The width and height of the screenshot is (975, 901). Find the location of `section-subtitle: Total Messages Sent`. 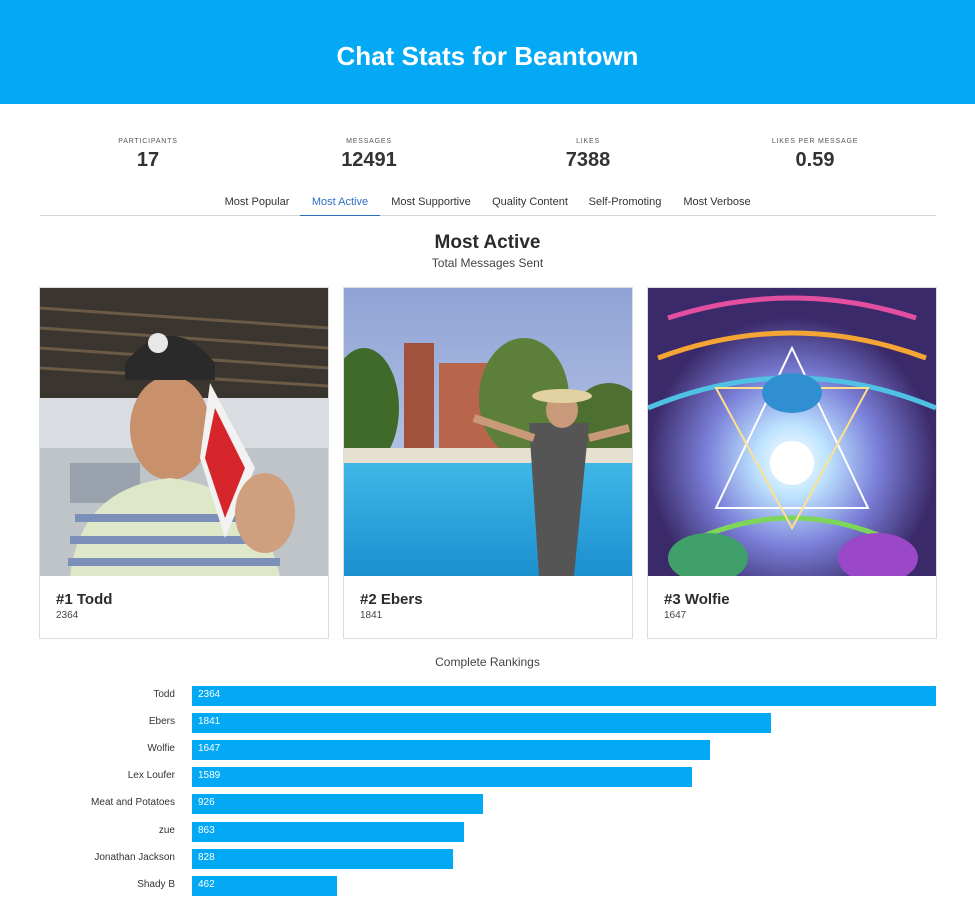

section-subtitle: Total Messages Sent is located at coordinates (487, 263).